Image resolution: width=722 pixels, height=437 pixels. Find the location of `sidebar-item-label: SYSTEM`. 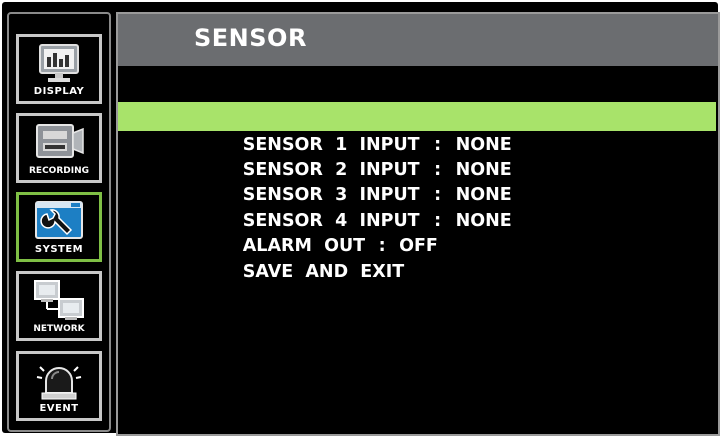

sidebar-item-label: SYSTEM is located at coordinates (59, 249).